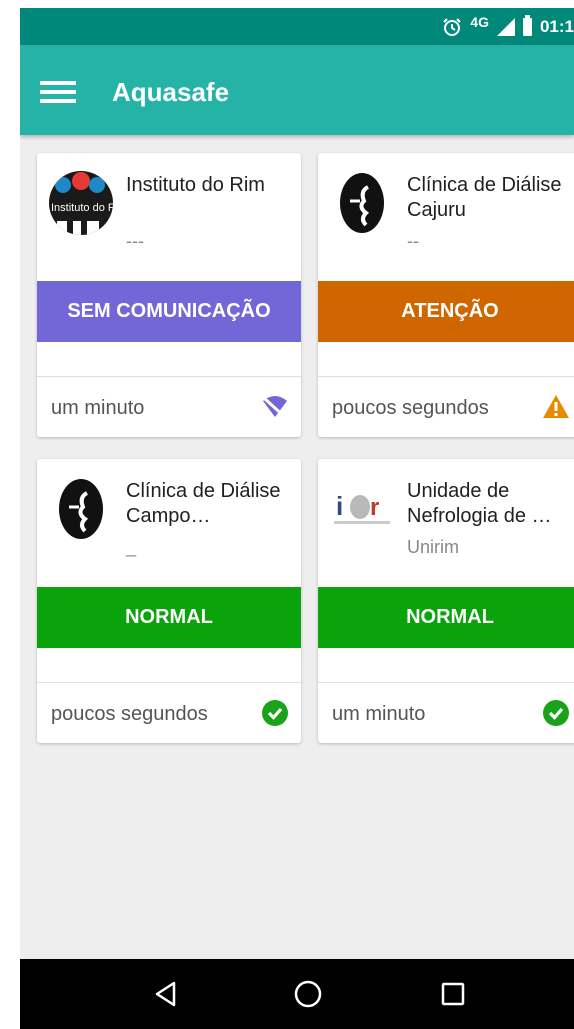 The width and height of the screenshot is (574, 1029). I want to click on battery-icon, so click(527, 25).